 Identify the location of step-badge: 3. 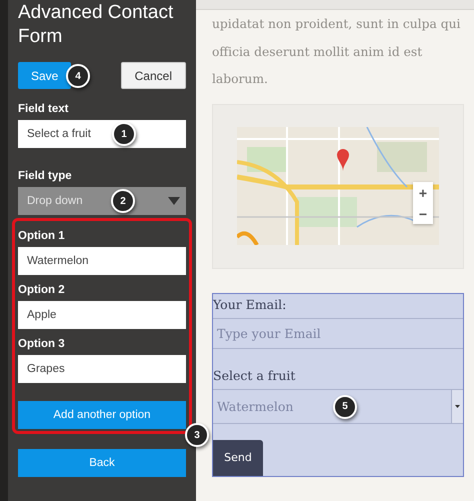
(197, 435).